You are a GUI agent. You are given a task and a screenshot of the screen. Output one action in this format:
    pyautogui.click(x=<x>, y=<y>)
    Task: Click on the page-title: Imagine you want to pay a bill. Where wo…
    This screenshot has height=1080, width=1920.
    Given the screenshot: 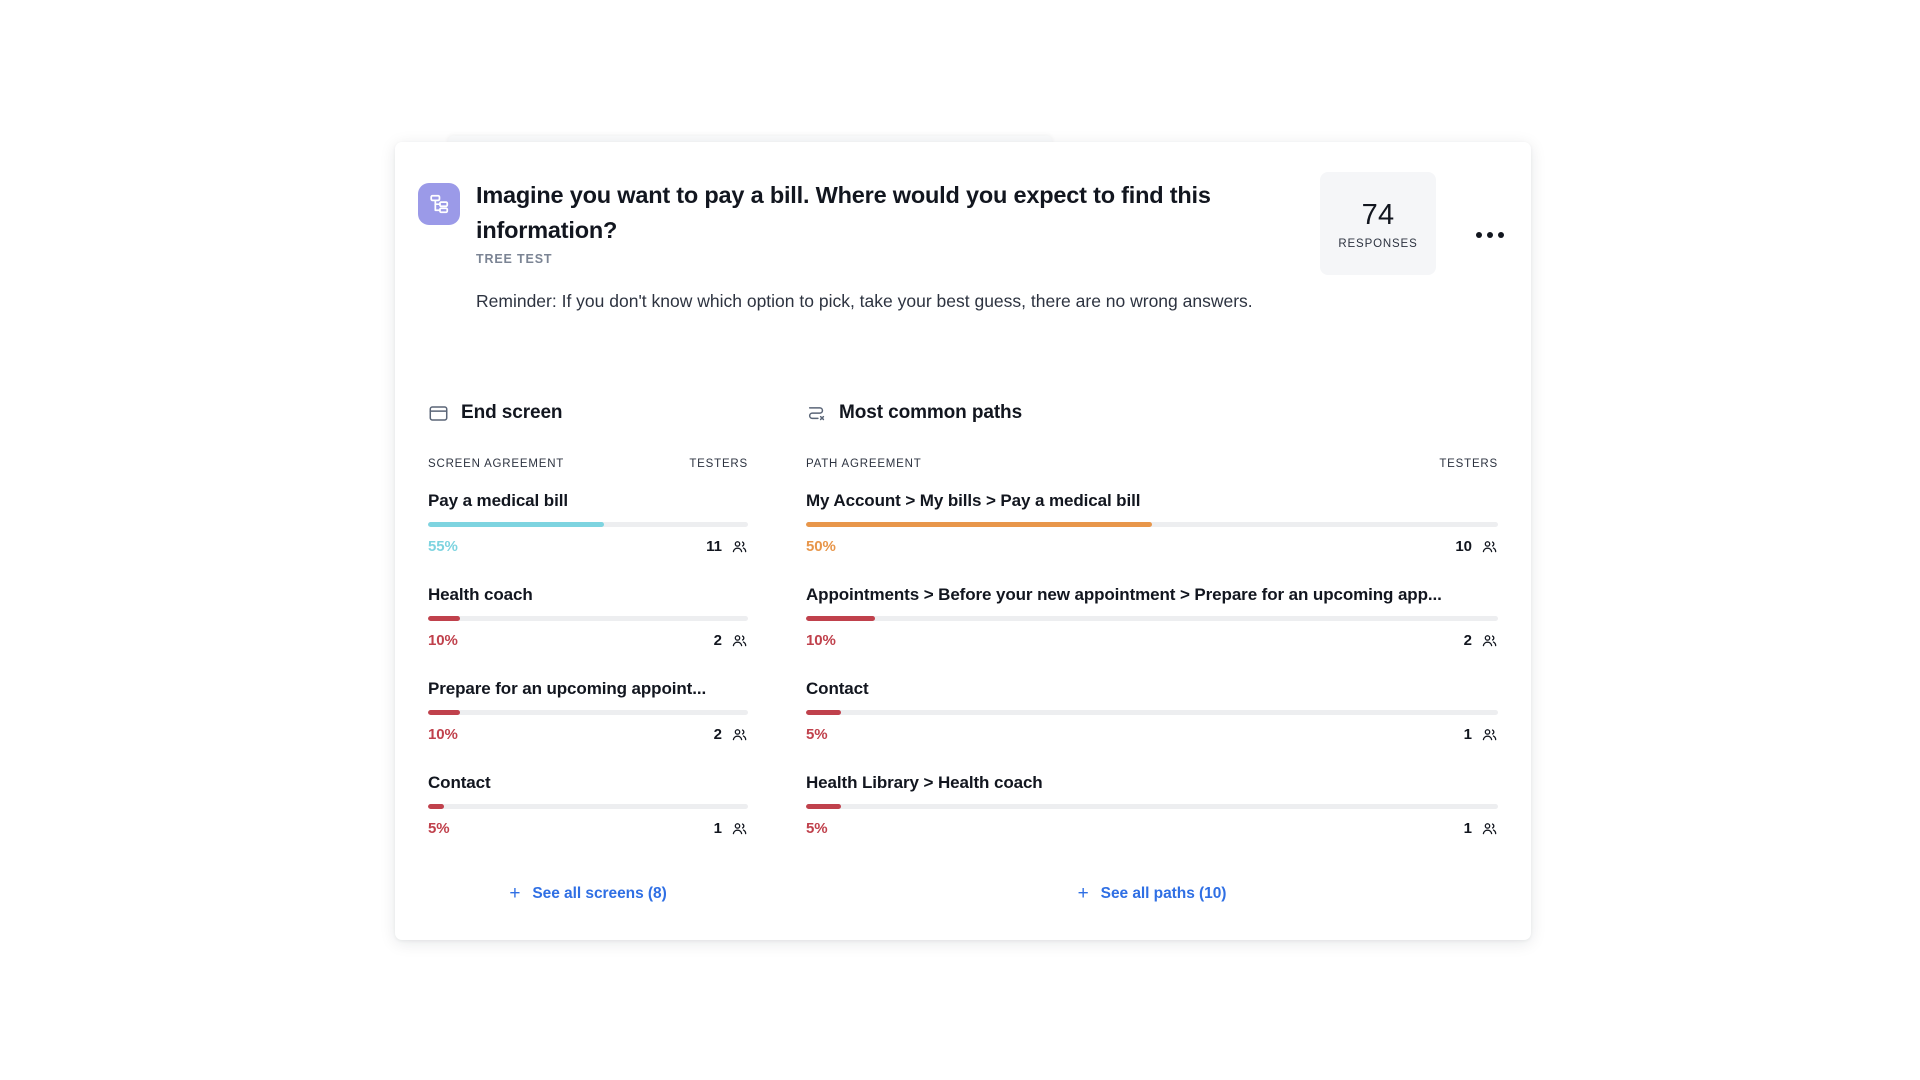 What is the action you would take?
    pyautogui.click(x=843, y=212)
    